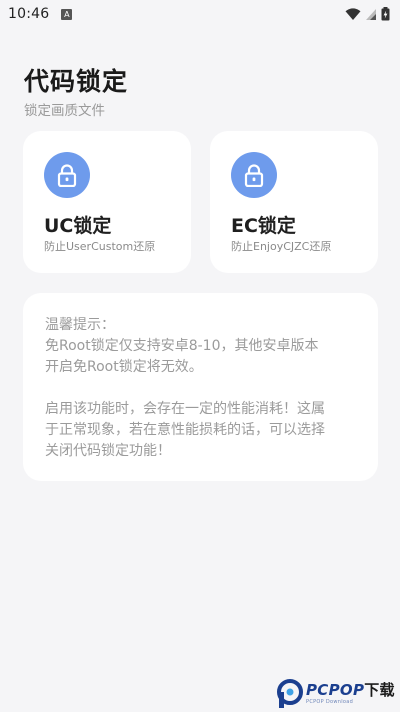  Describe the element at coordinates (281, 246) in the screenshot. I see `ec-lock-subtitle: 防止EnjoyCJZC还原` at that location.